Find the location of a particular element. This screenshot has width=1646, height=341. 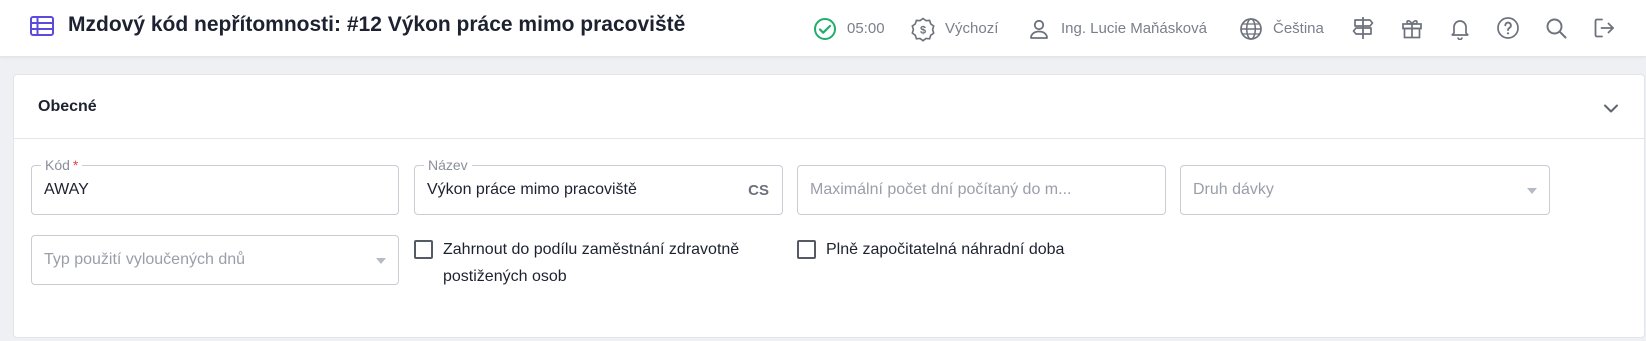

code-field-value: AWAY is located at coordinates (66, 189).